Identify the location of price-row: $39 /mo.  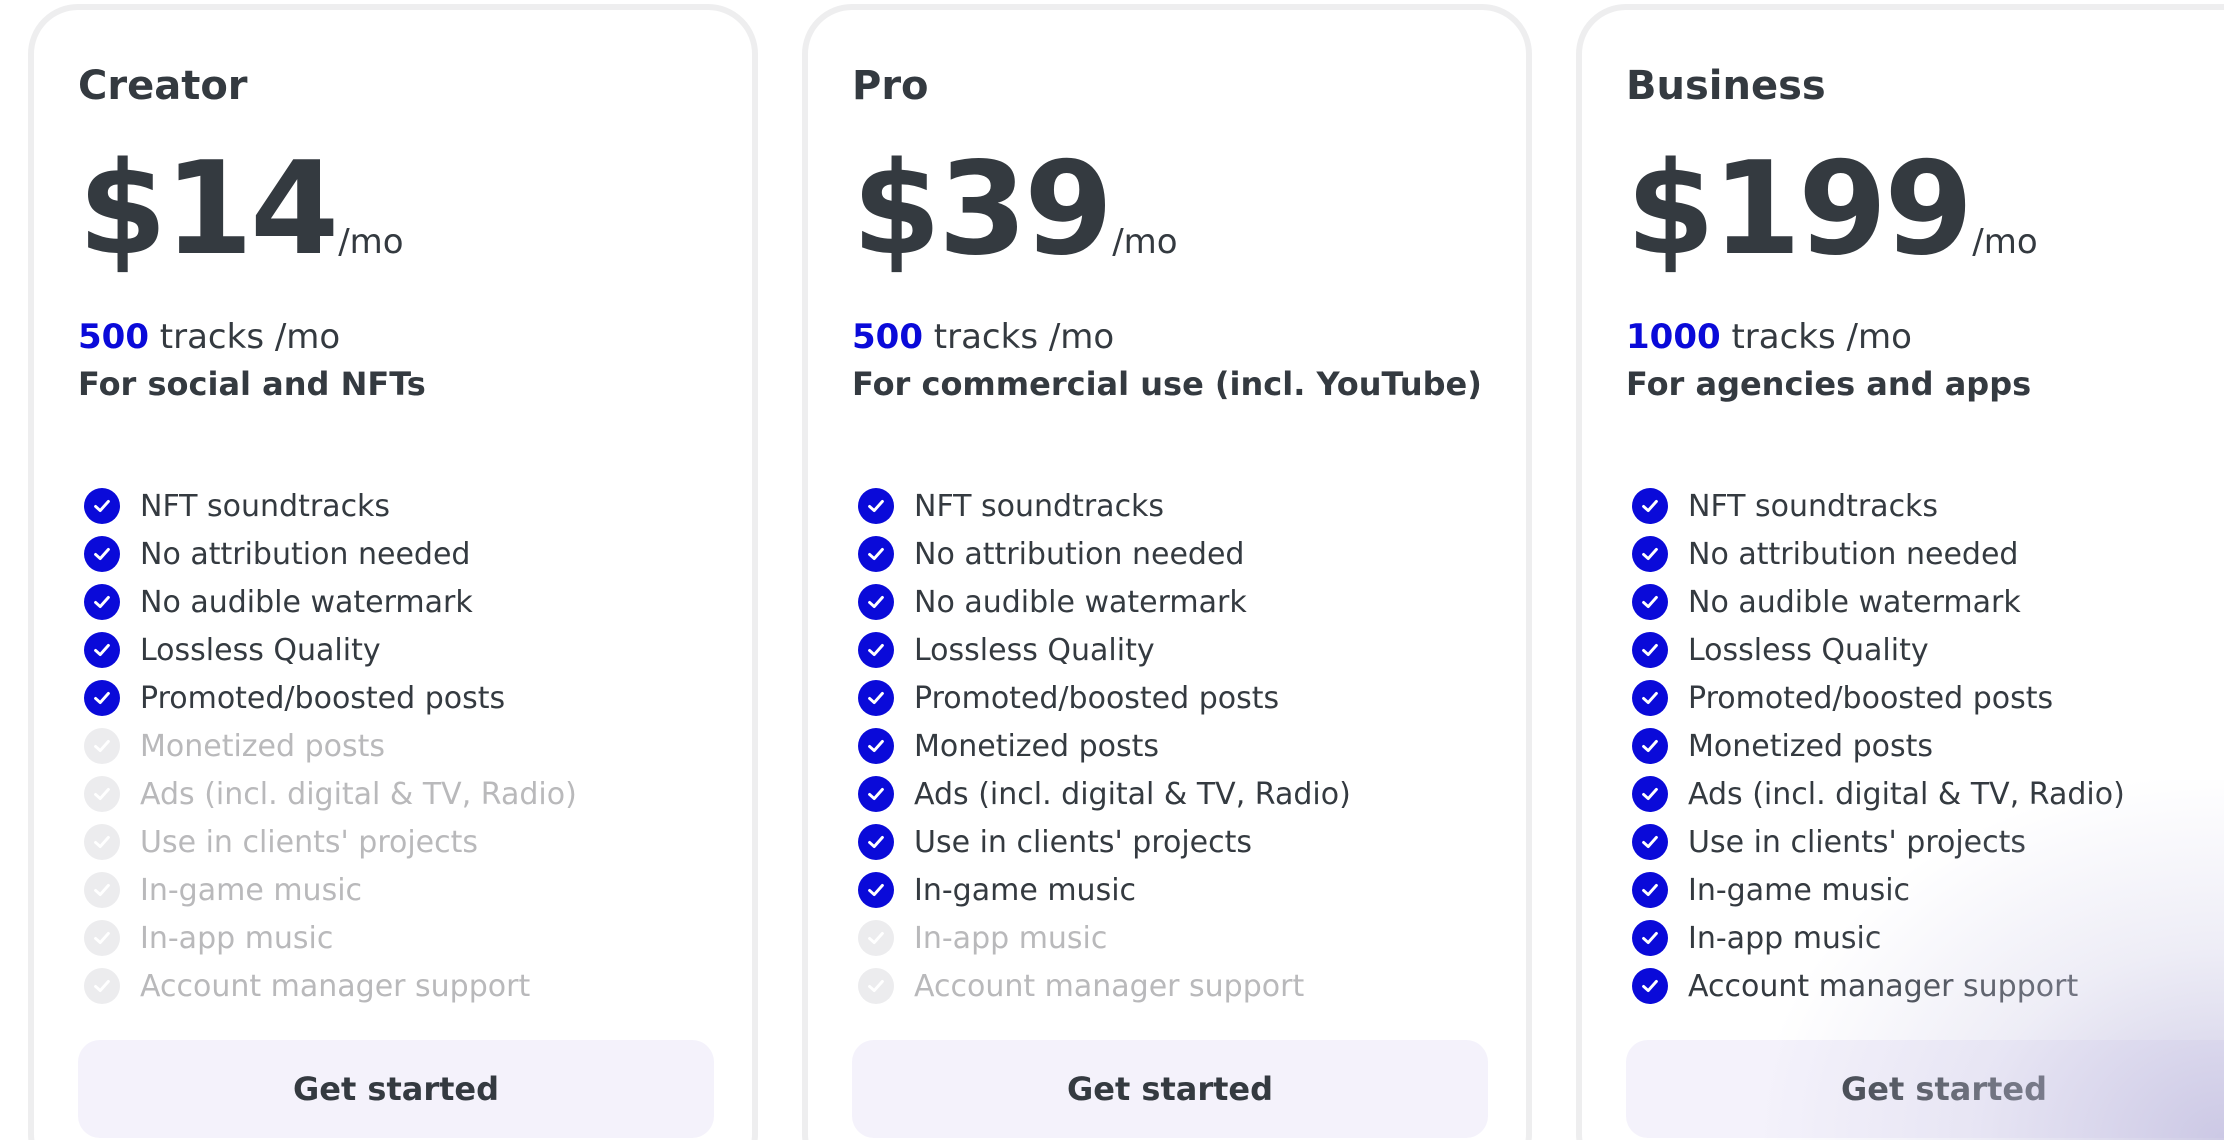
(1170, 209).